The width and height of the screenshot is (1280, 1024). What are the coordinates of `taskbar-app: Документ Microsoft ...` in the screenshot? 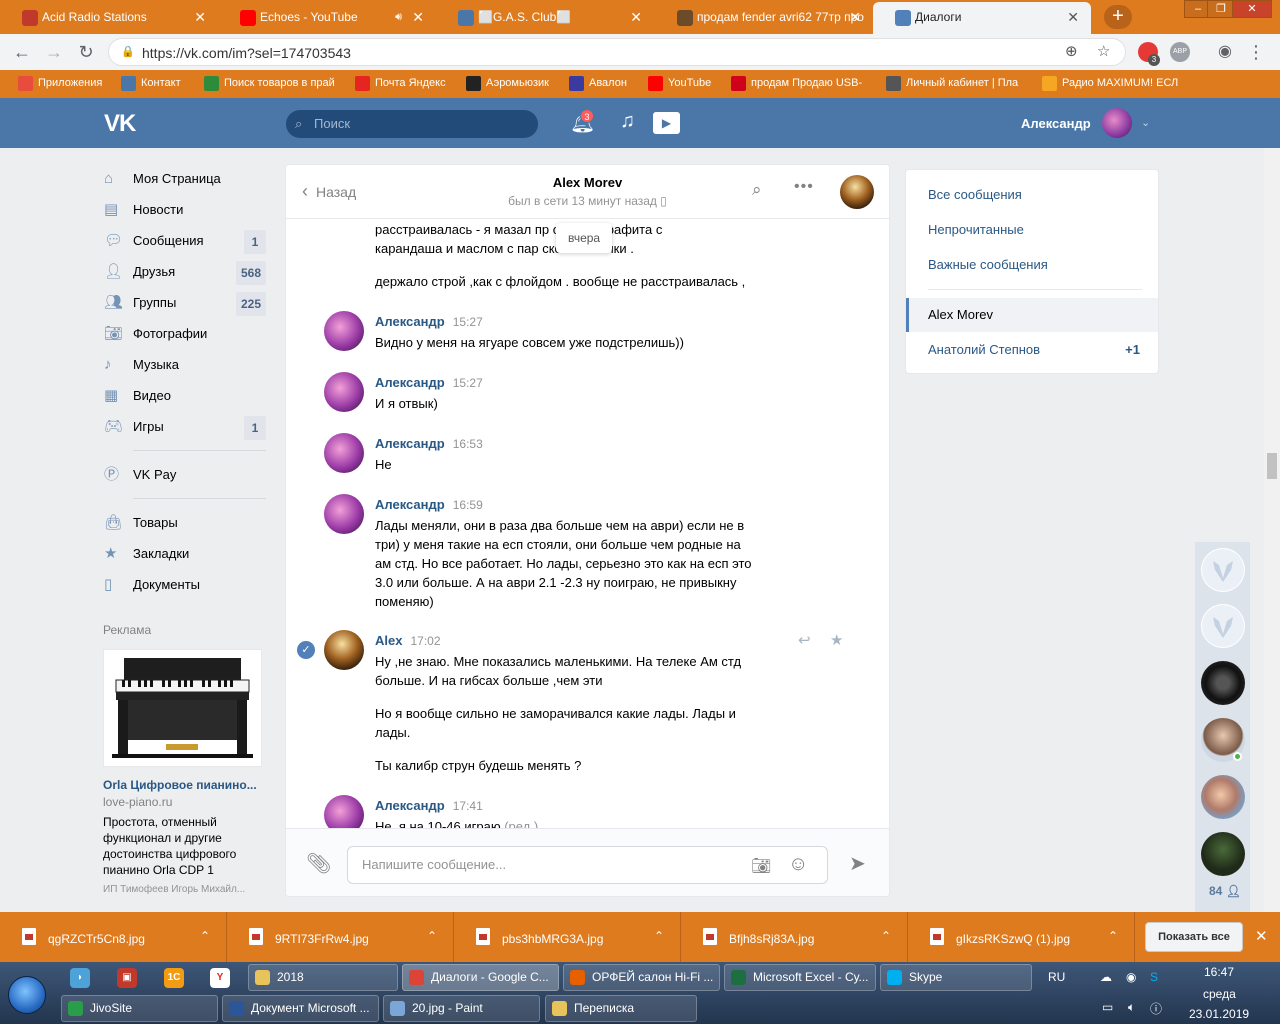 It's located at (300, 1008).